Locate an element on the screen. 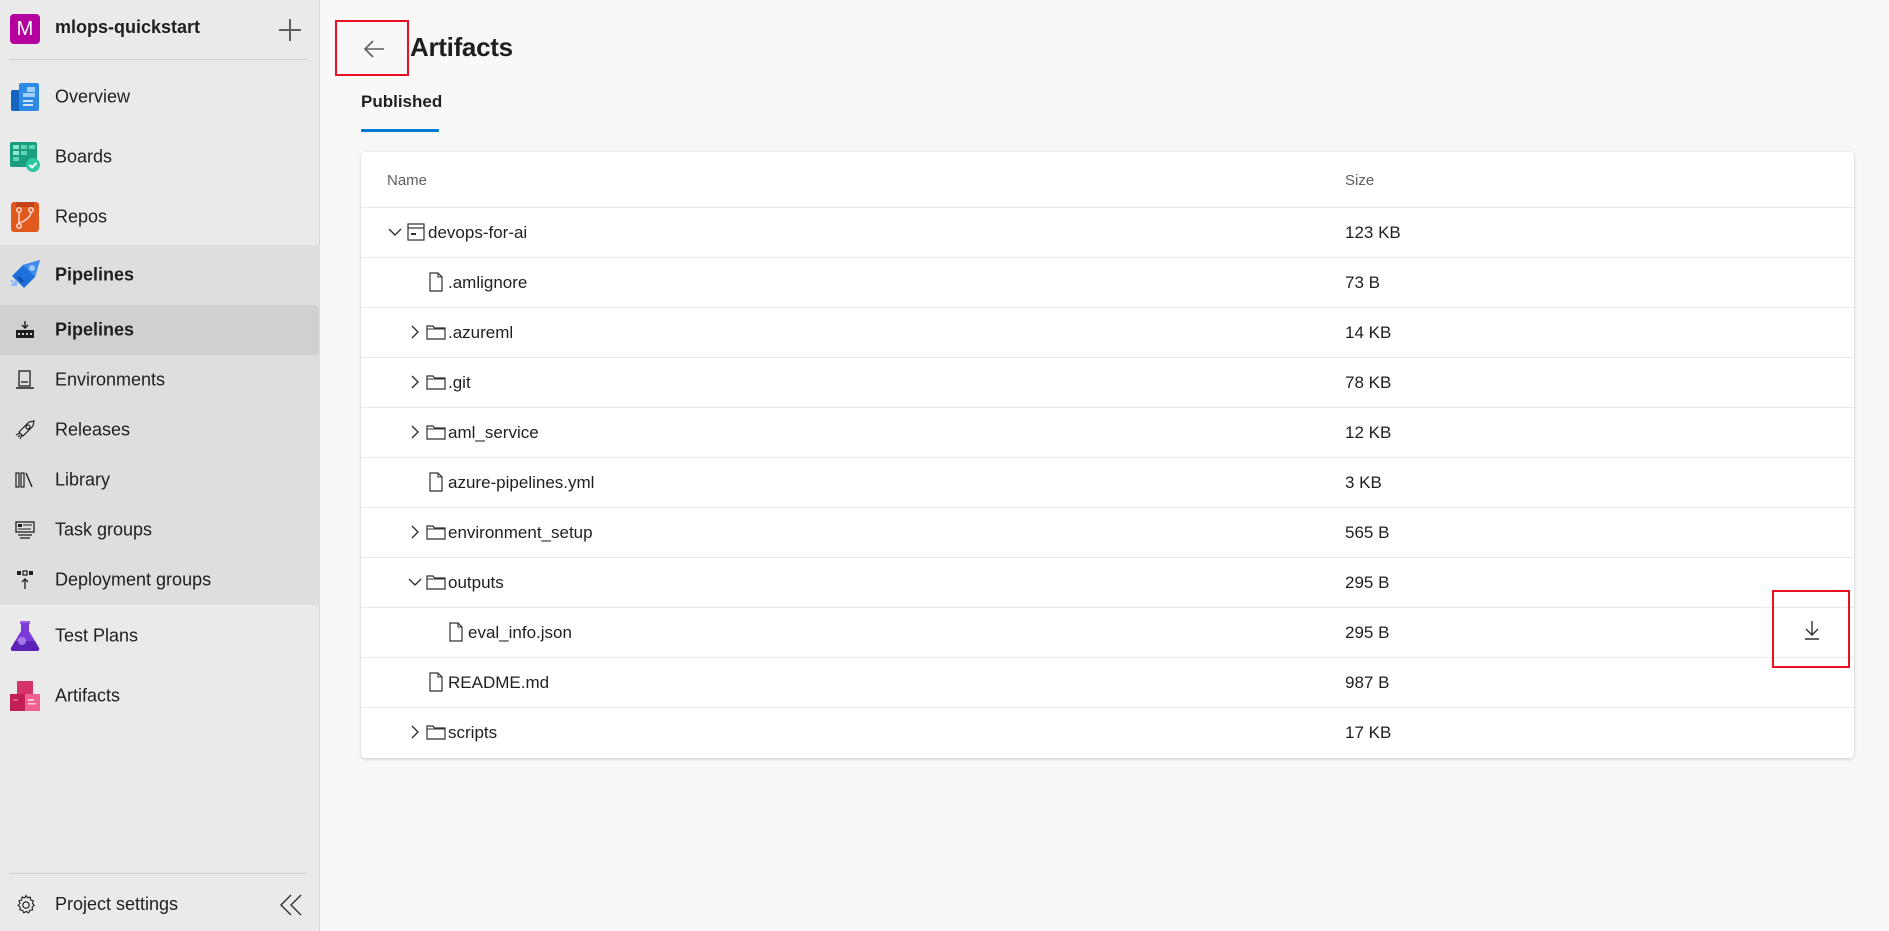 This screenshot has height=931, width=1889. project-settings-label: Project settings is located at coordinates (117, 904).